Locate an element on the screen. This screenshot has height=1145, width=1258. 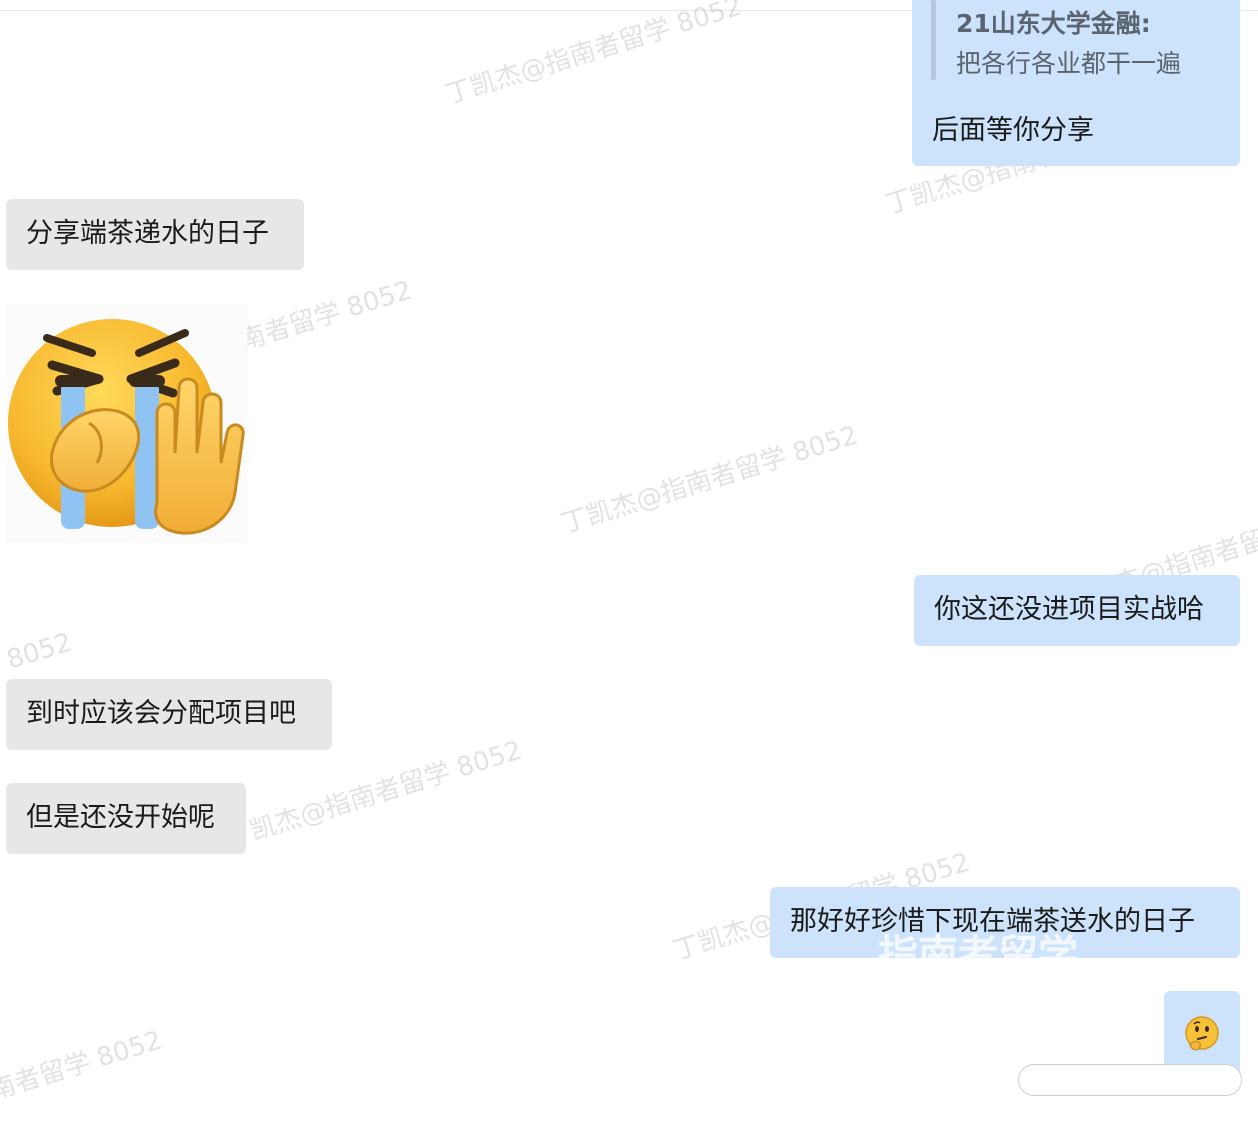
reply-text: 后面等你分享 is located at coordinates (1013, 130).